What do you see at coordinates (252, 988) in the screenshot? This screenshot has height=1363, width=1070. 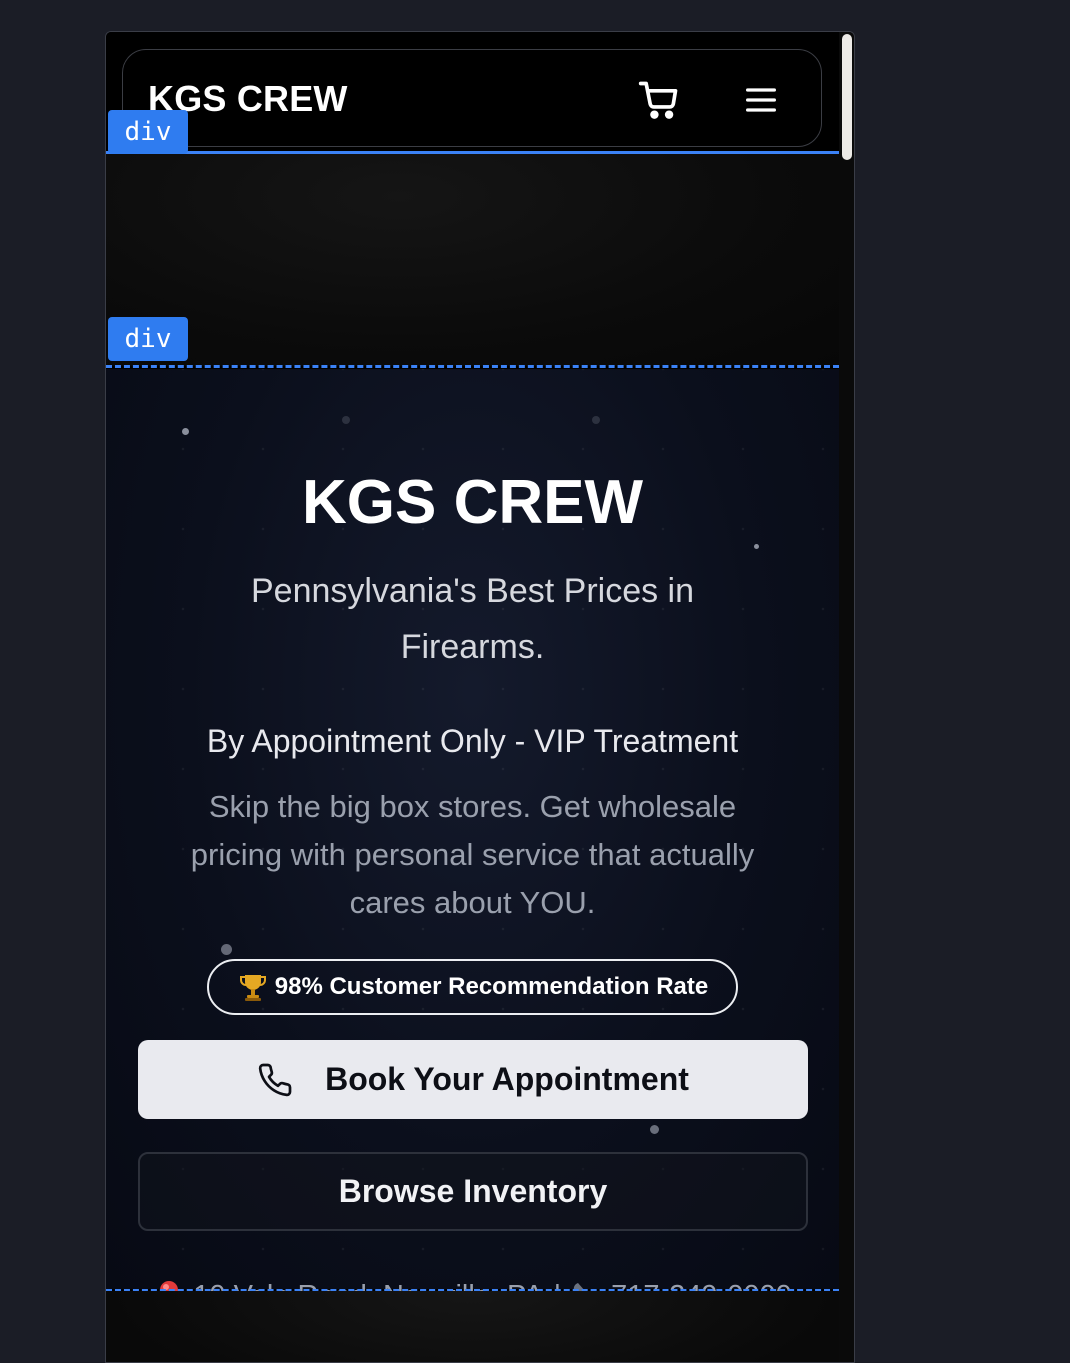 I see `trophy-icon` at bounding box center [252, 988].